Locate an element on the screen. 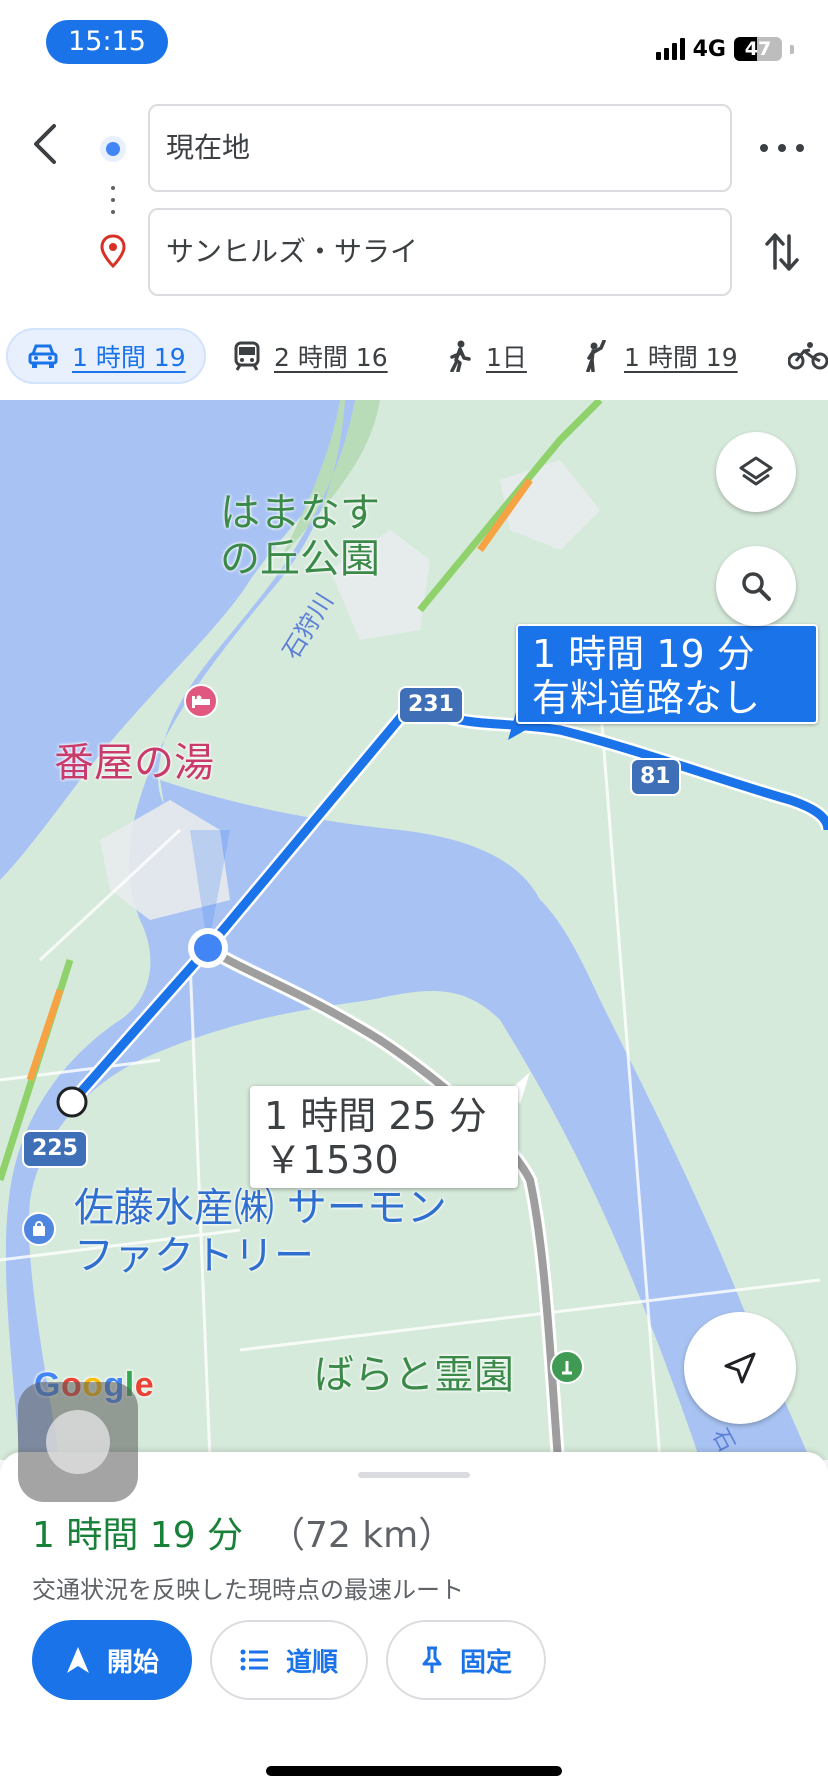 The image size is (828, 1792). steps-button: 道順 is located at coordinates (289, 1660).